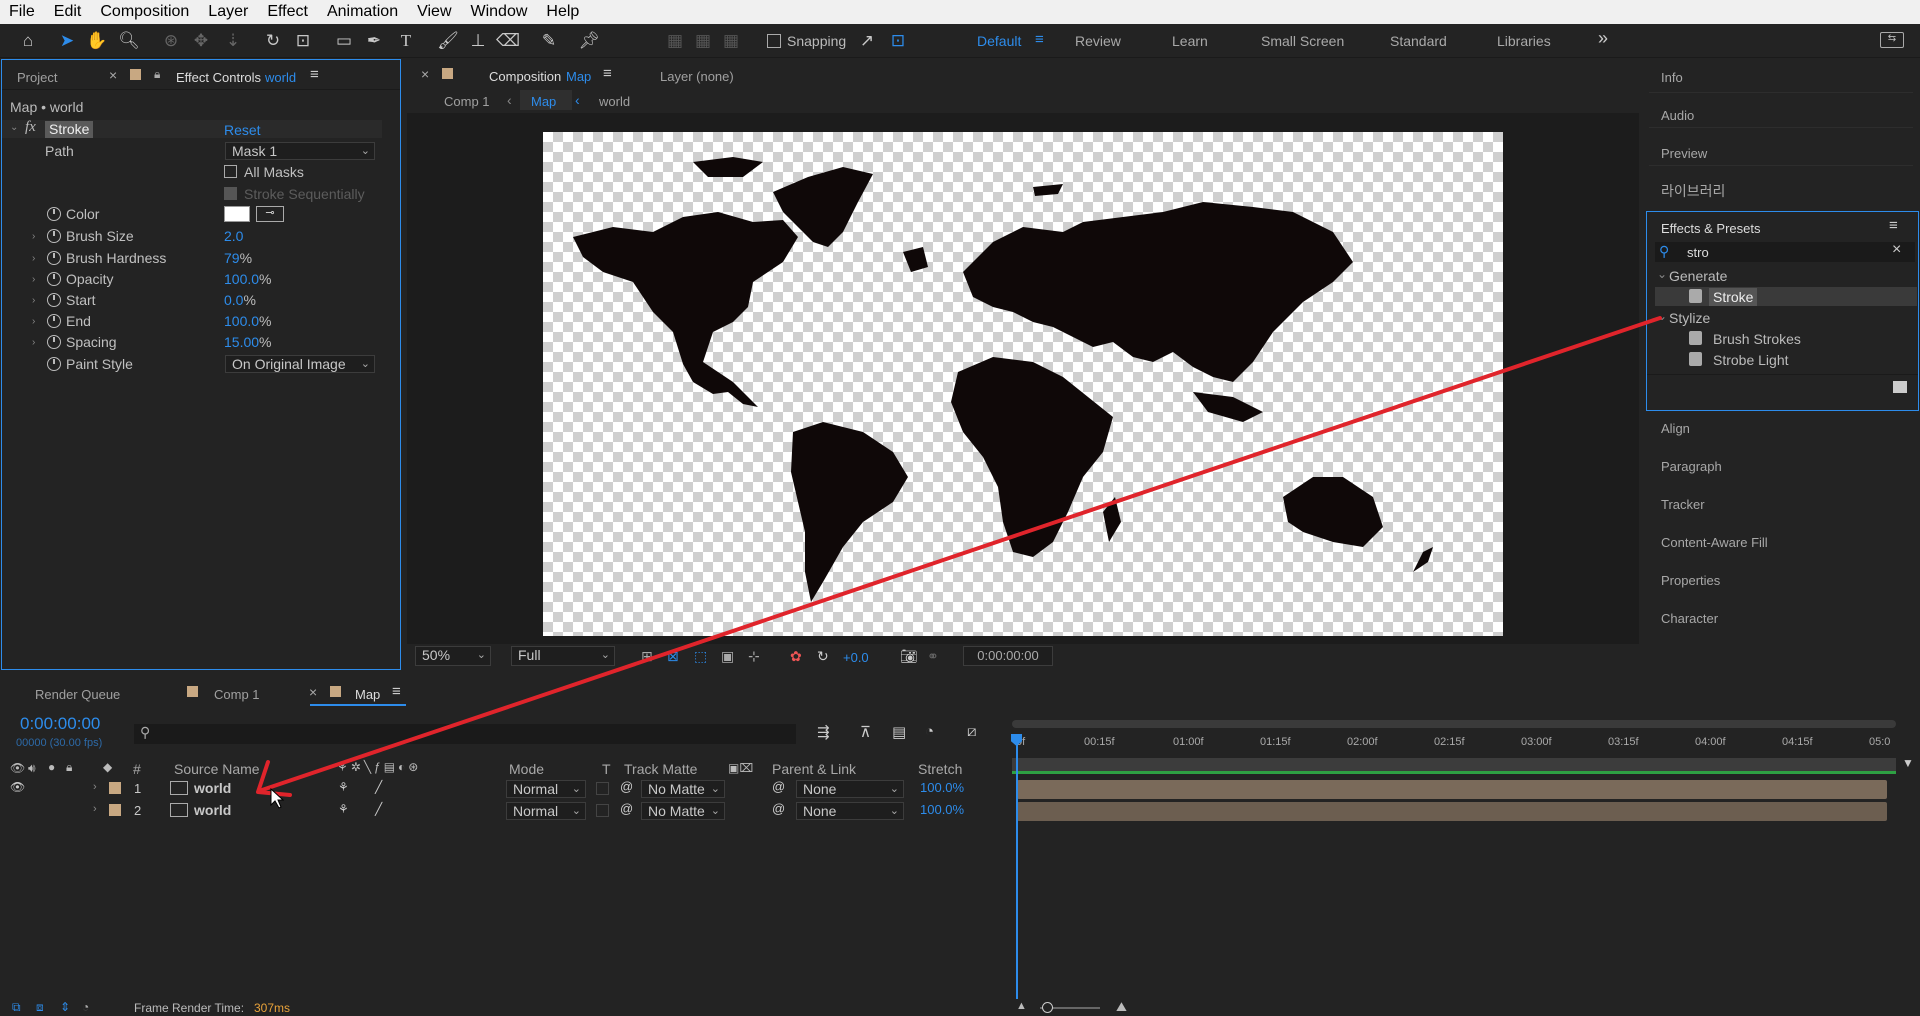 Image resolution: width=1920 pixels, height=1016 pixels. What do you see at coordinates (230, 171) in the screenshot?
I see `all-masks-checkbox` at bounding box center [230, 171].